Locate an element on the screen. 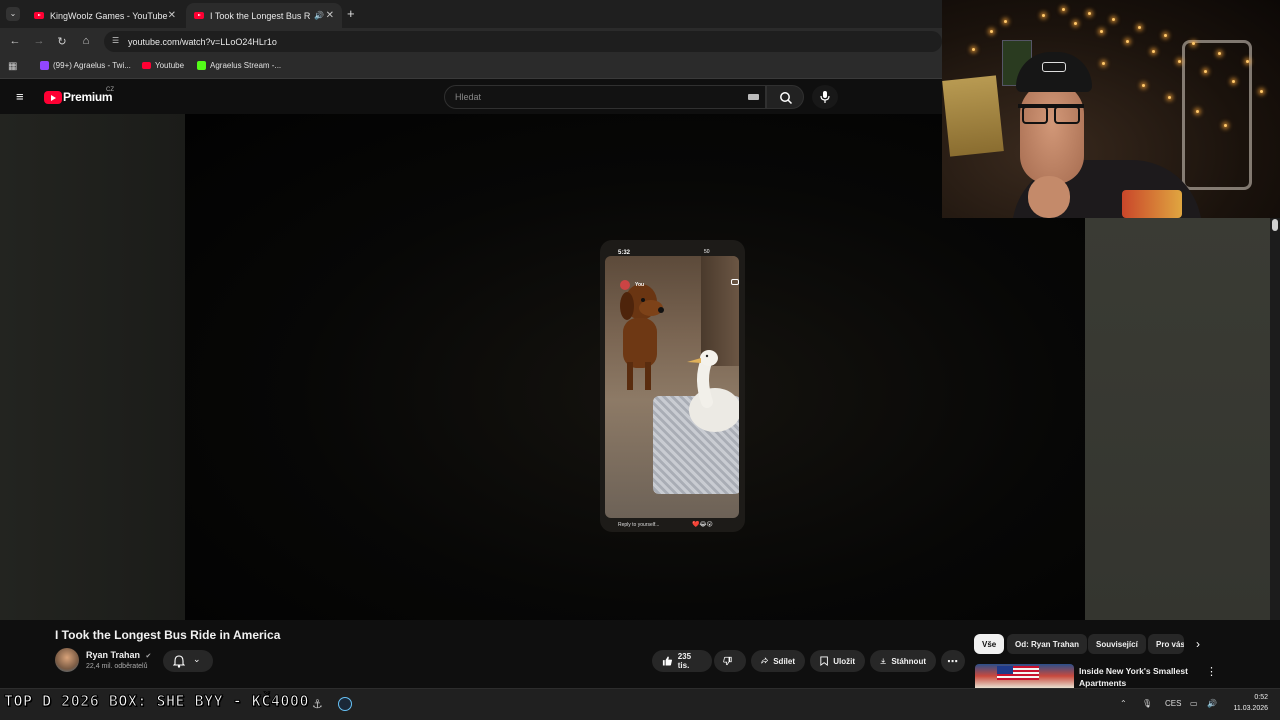 This screenshot has height=720, width=1280. phone-screen: You is located at coordinates (672, 387).